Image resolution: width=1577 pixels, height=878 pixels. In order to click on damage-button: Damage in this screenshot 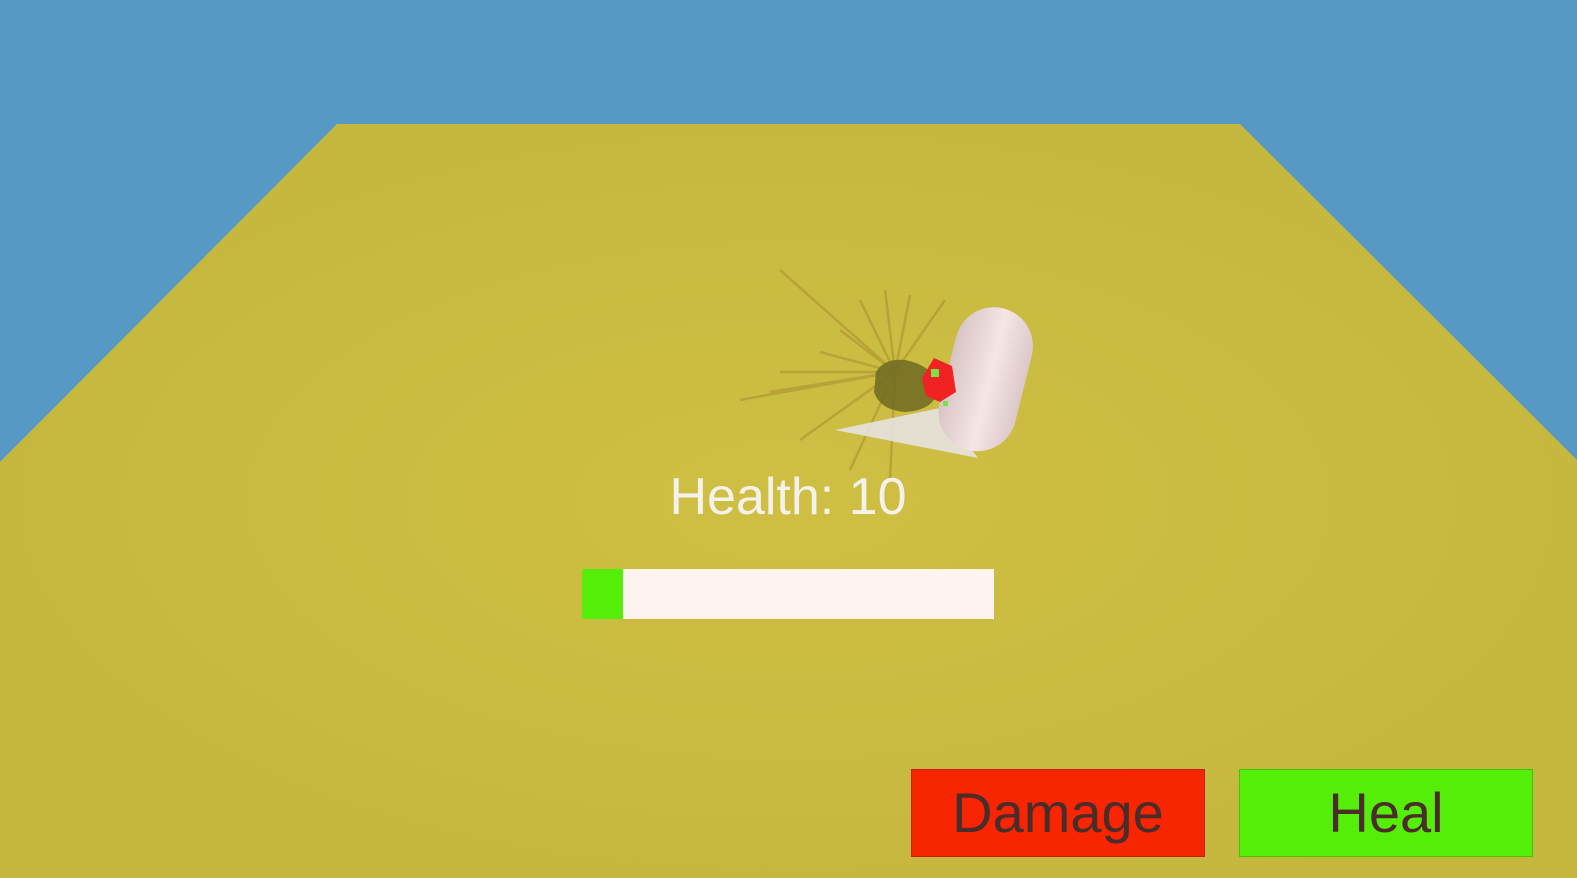, I will do `click(1058, 813)`.